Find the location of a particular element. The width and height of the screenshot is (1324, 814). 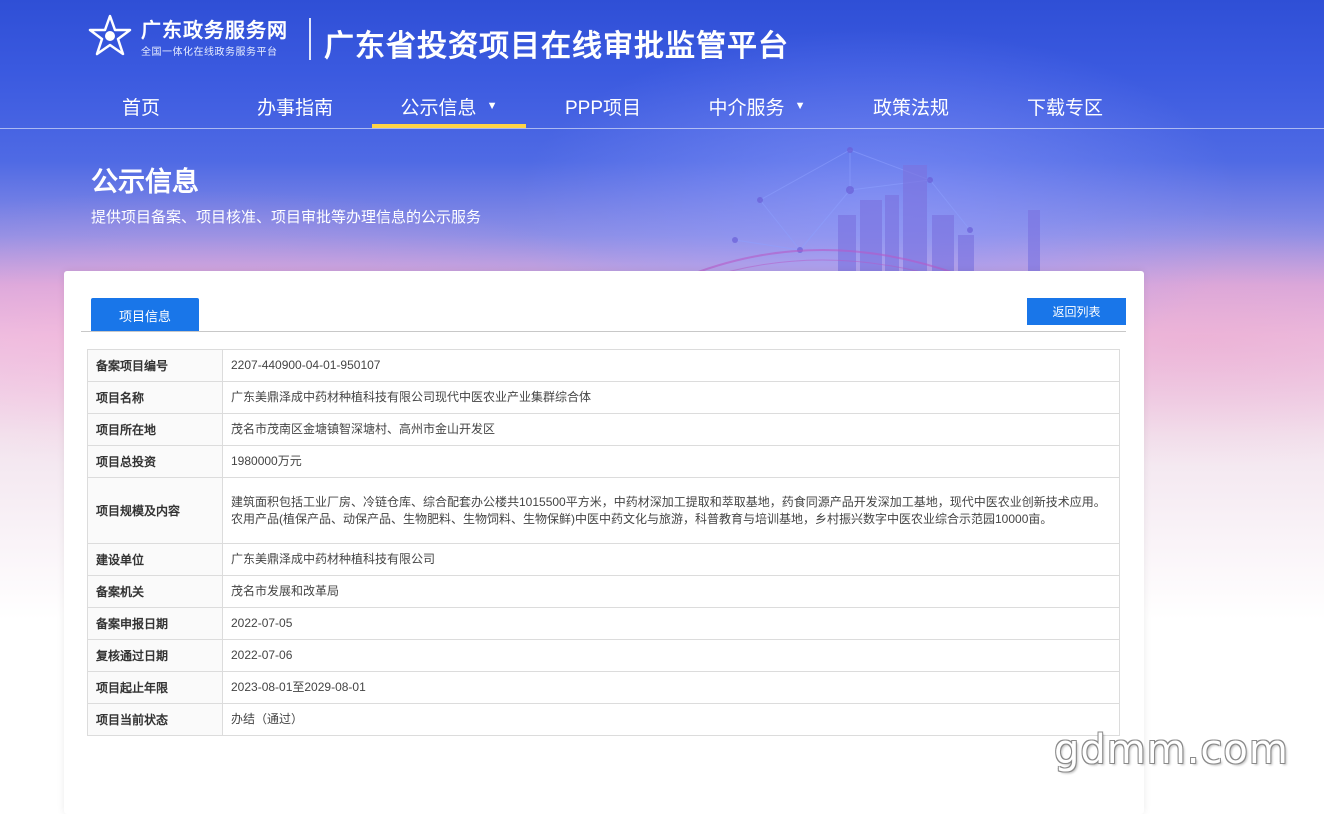

nav-divider is located at coordinates (662, 128).